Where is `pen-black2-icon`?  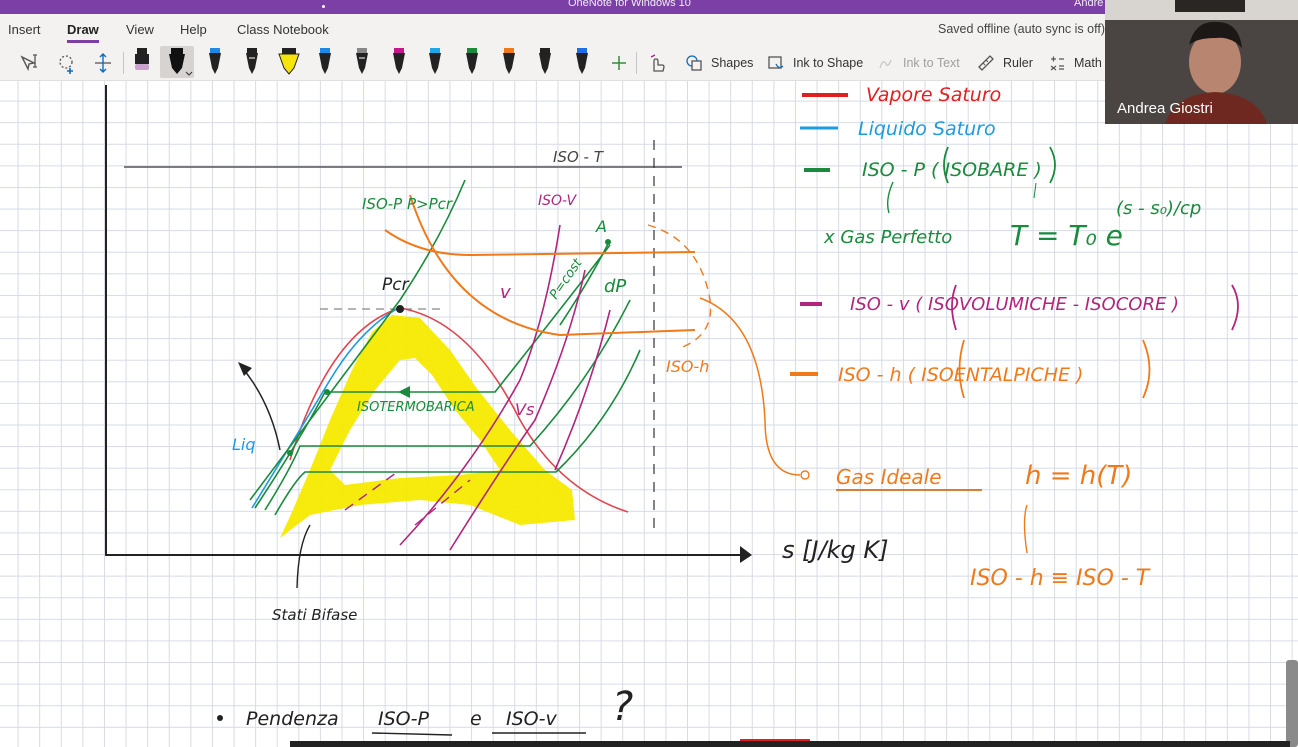 pen-black2-icon is located at coordinates (545, 62).